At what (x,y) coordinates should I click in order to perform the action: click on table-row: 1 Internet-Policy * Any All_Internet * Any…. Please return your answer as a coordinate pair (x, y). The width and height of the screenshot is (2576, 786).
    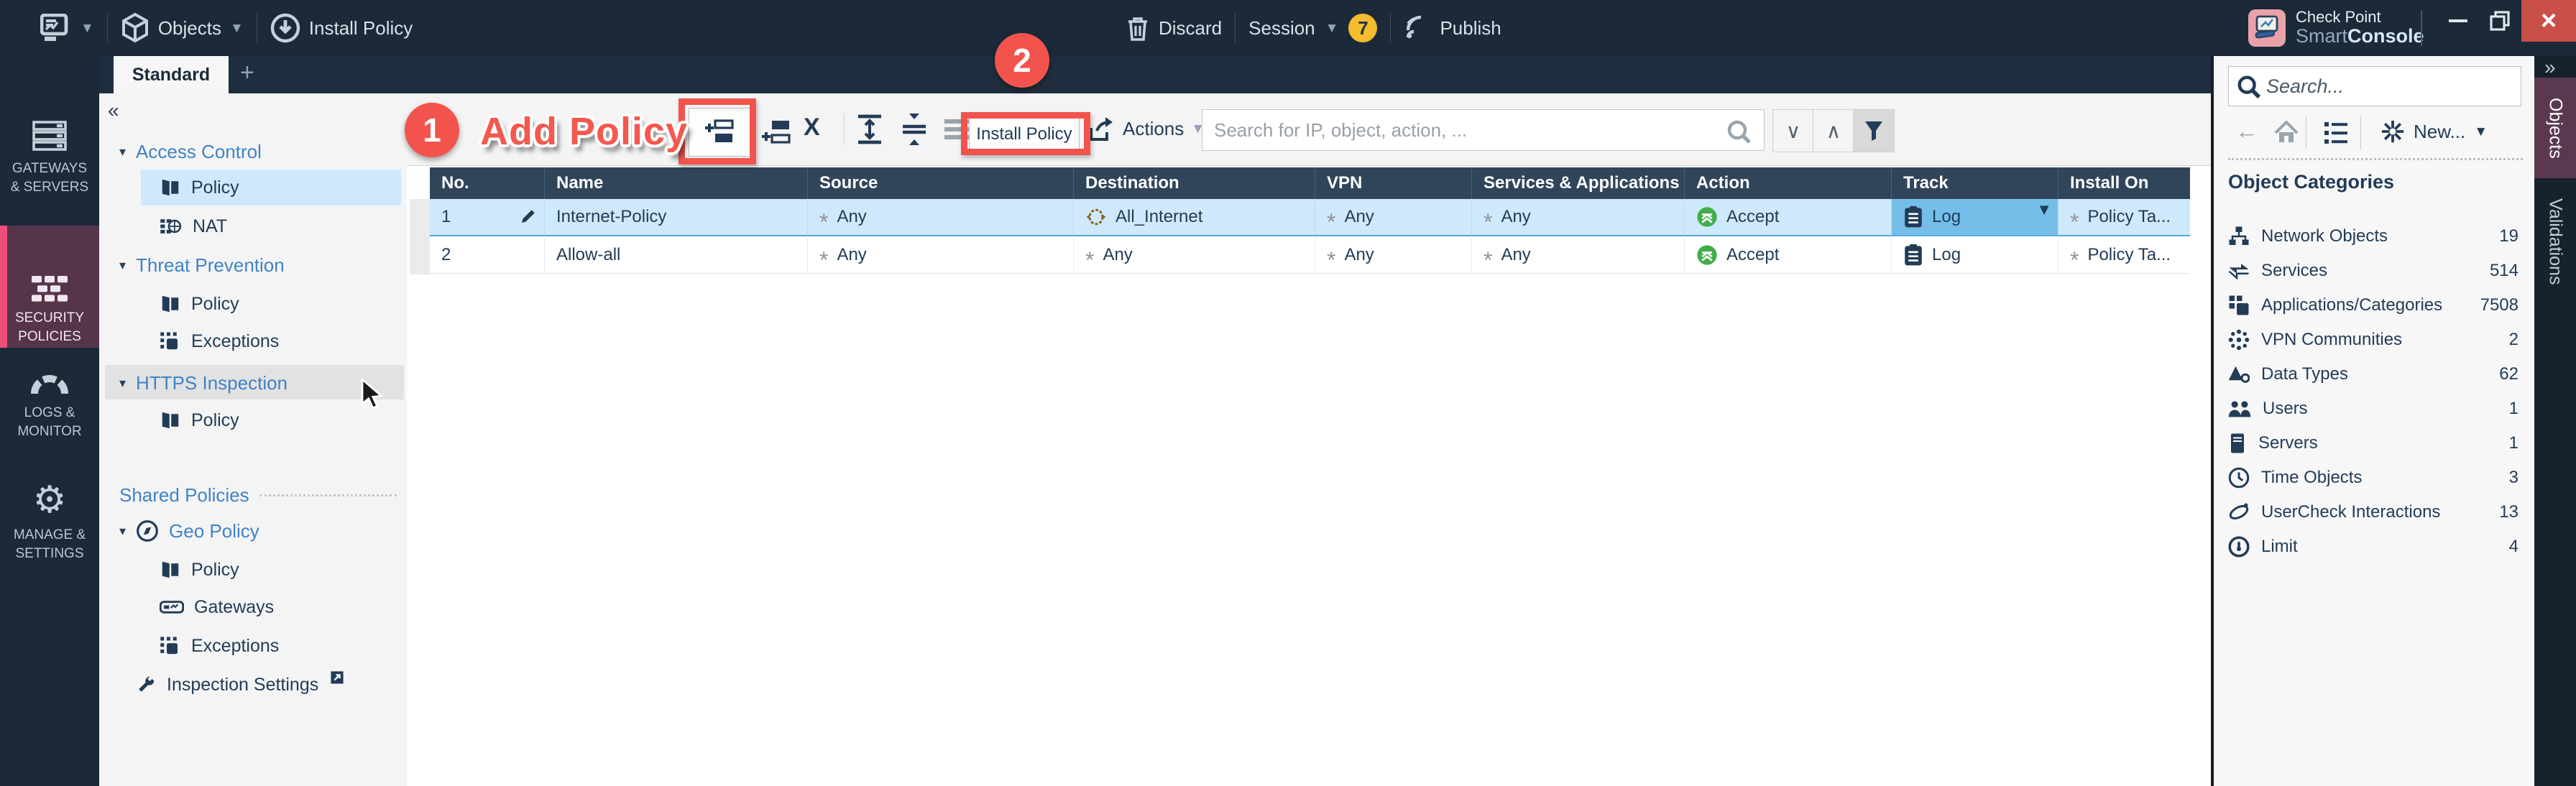
    Looking at the image, I should click on (1310, 217).